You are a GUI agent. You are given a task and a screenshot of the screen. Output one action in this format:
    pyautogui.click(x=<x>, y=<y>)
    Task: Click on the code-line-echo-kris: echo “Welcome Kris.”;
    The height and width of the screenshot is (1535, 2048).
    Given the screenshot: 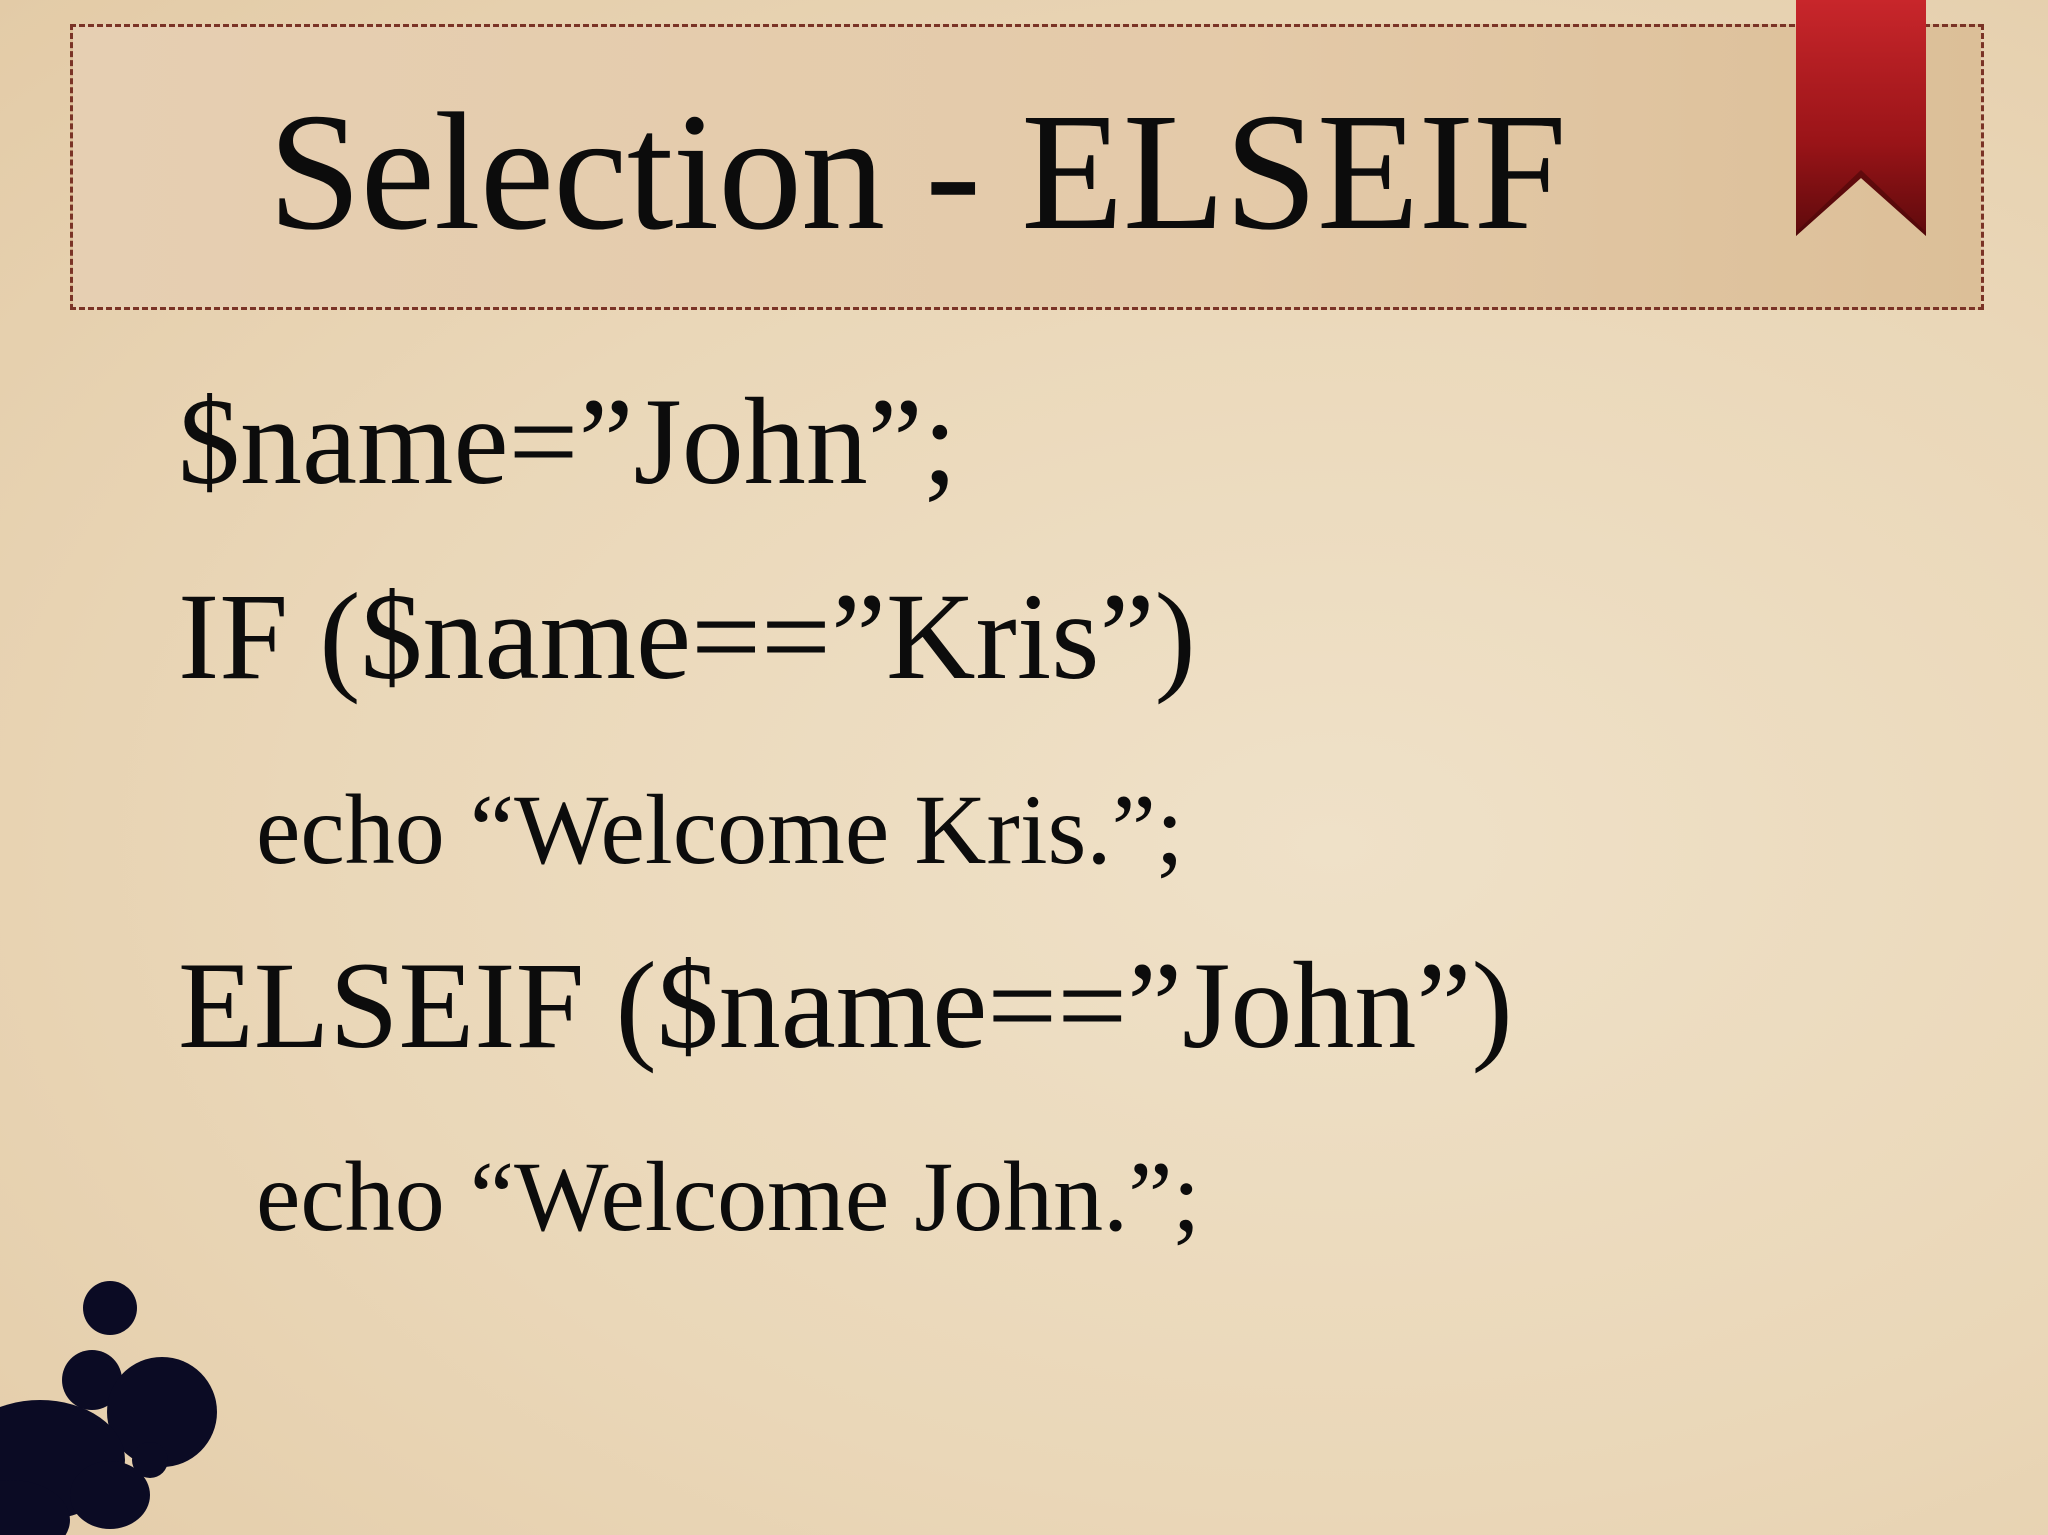 What is the action you would take?
    pyautogui.click(x=720, y=829)
    